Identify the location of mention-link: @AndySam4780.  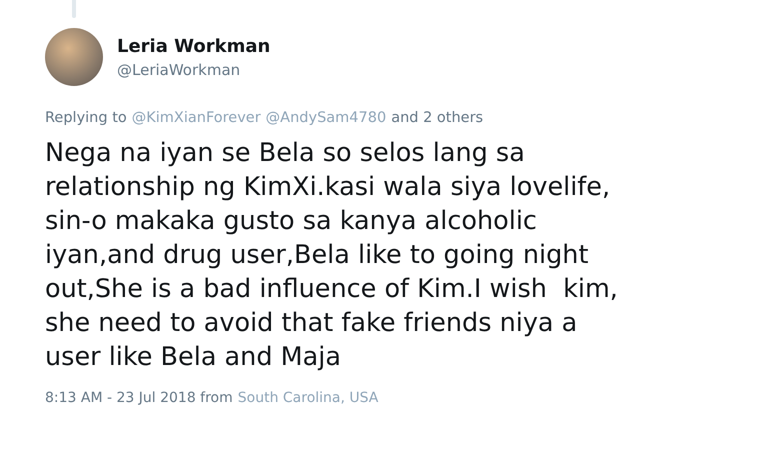
(326, 118).